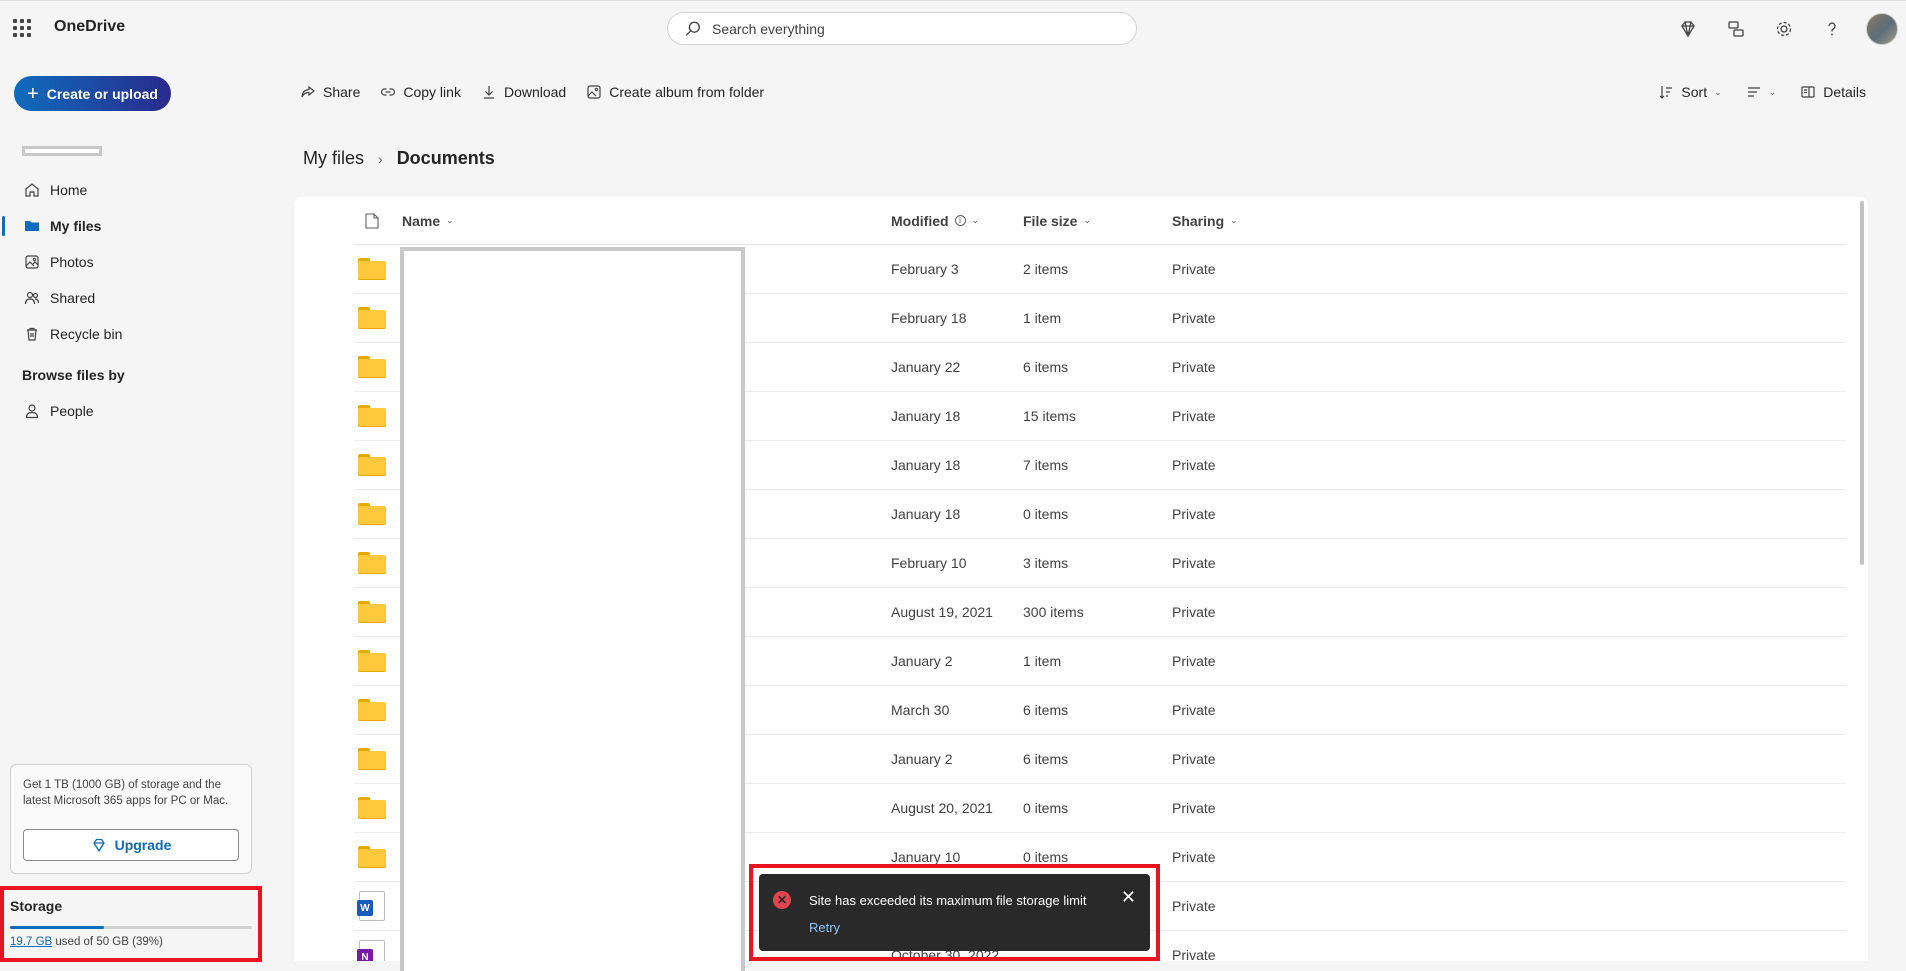  I want to click on nav-item-label: Recycle bin, so click(86, 334).